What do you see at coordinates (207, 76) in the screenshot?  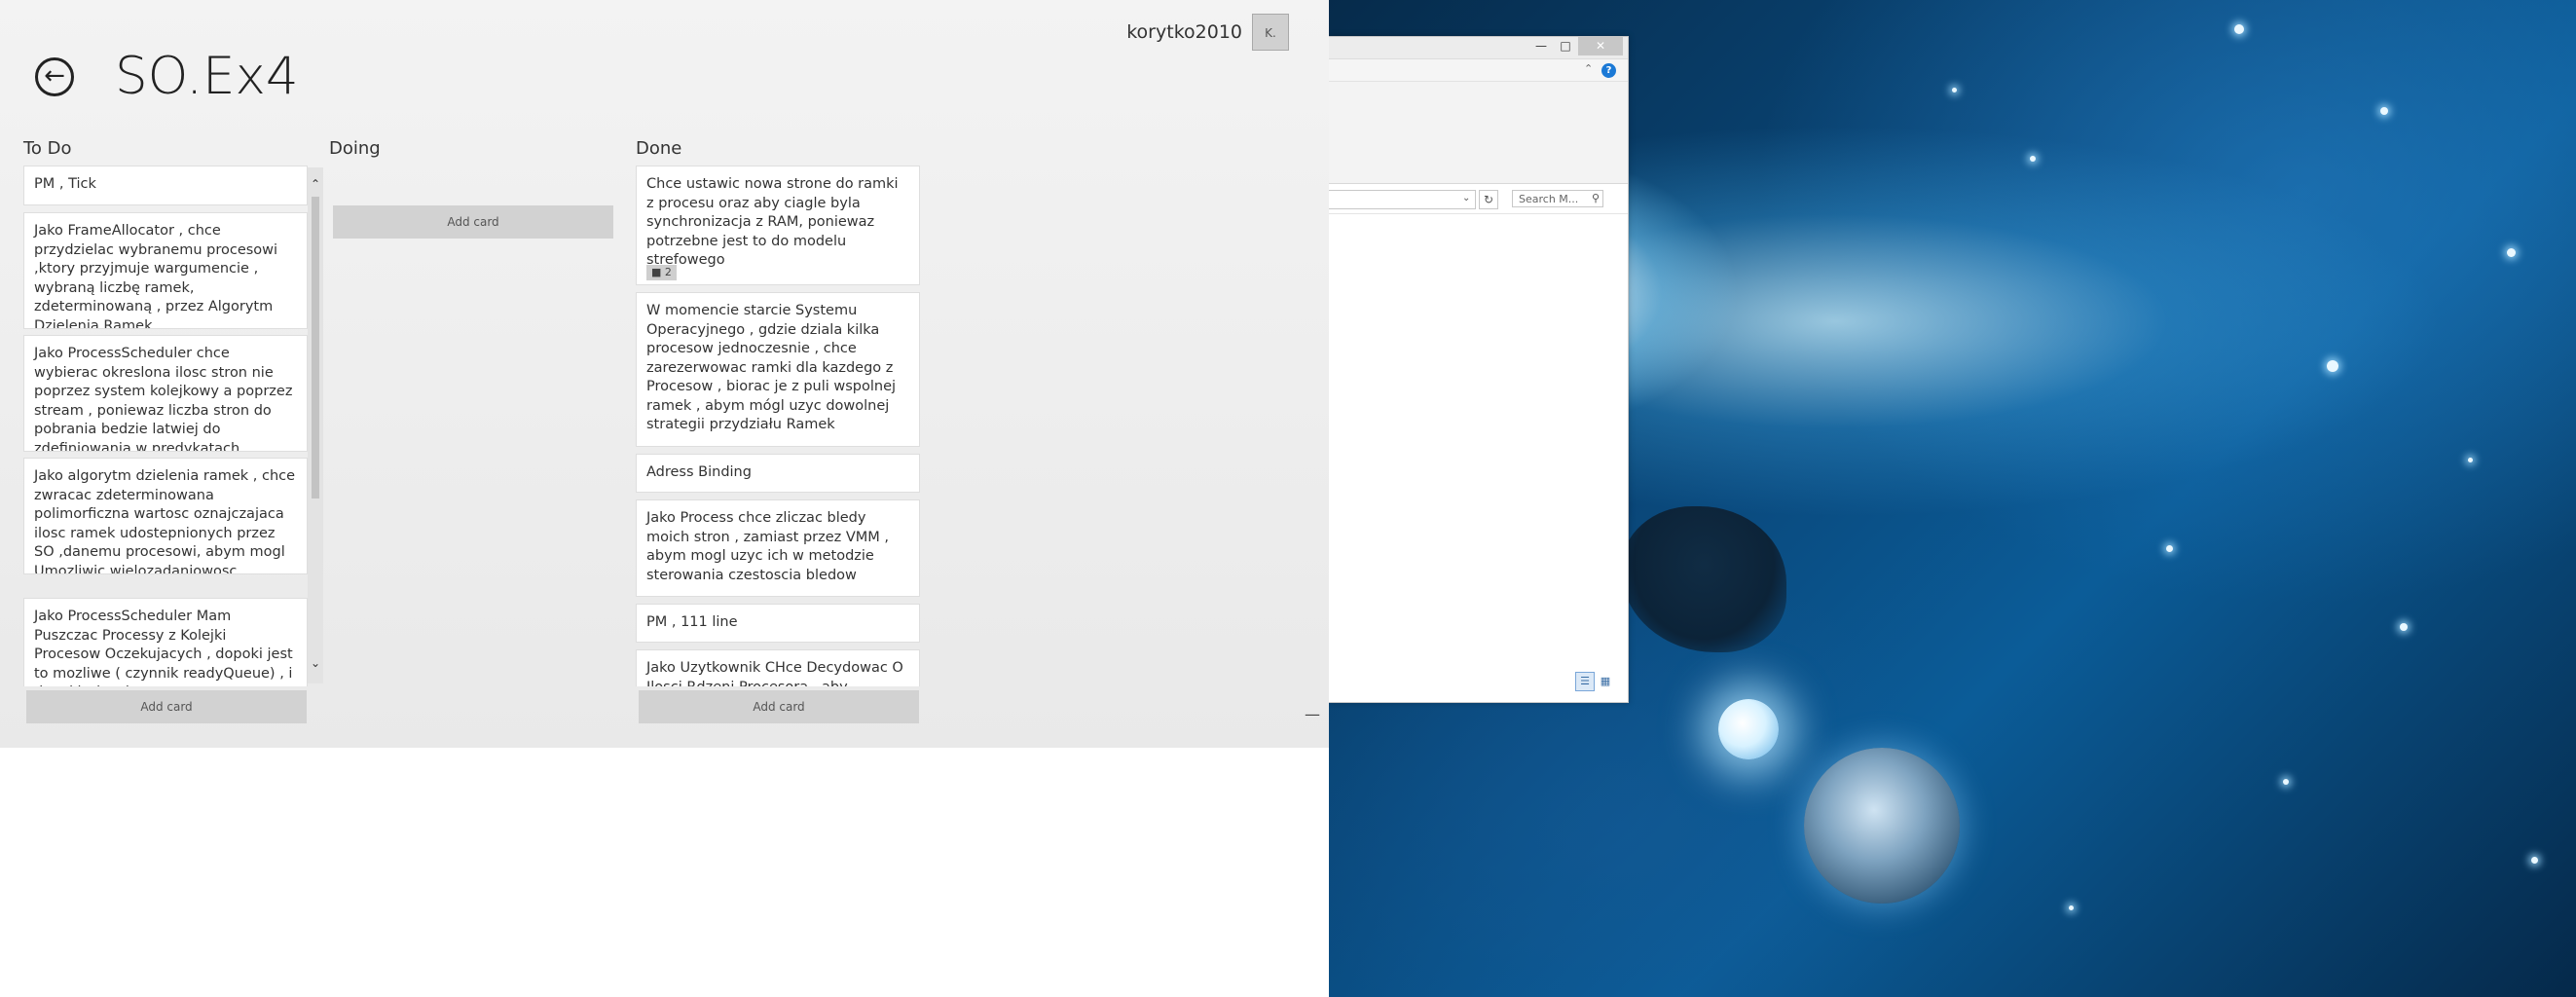 I see `page-title: SO.Ex4` at bounding box center [207, 76].